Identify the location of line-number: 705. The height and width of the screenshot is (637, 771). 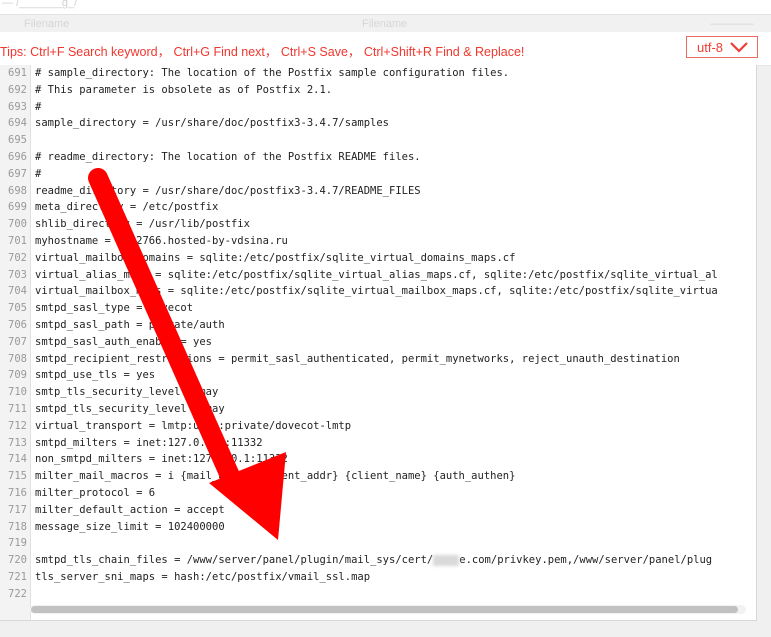
(17, 308).